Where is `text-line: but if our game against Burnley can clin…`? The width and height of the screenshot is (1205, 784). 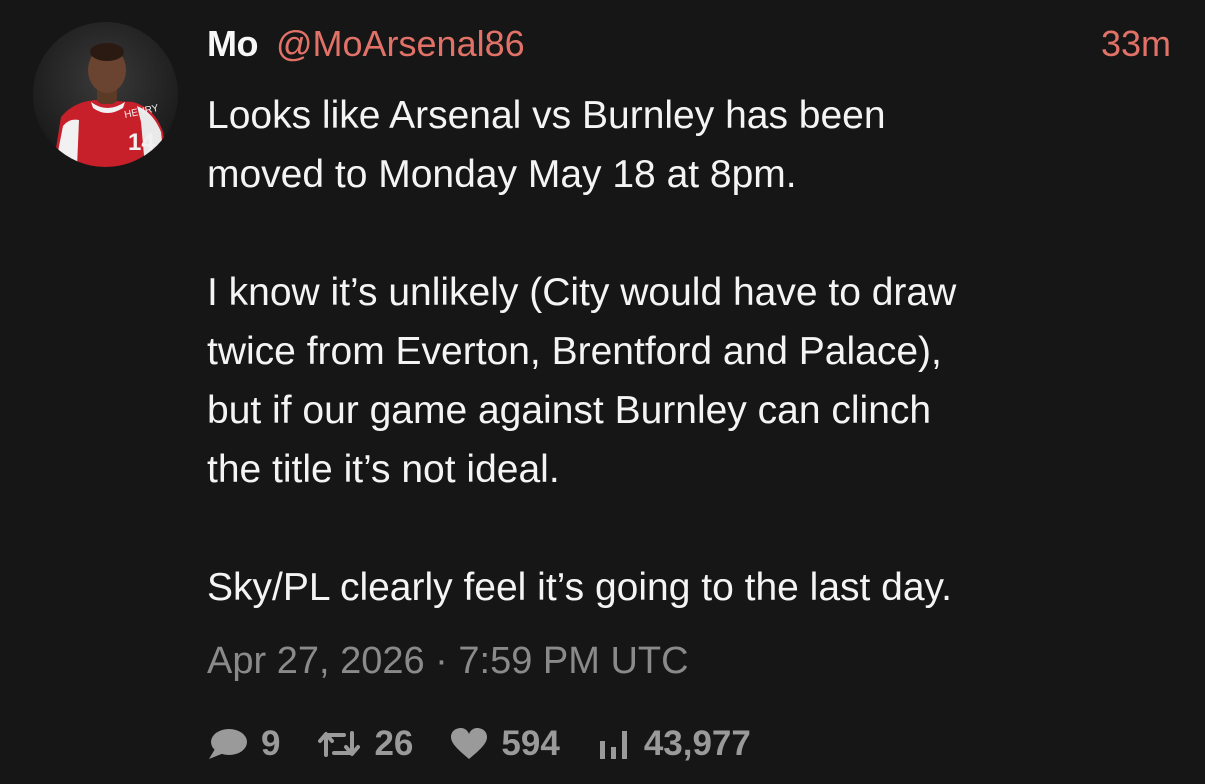
text-line: but if our game against Burnley can clin… is located at coordinates (569, 410).